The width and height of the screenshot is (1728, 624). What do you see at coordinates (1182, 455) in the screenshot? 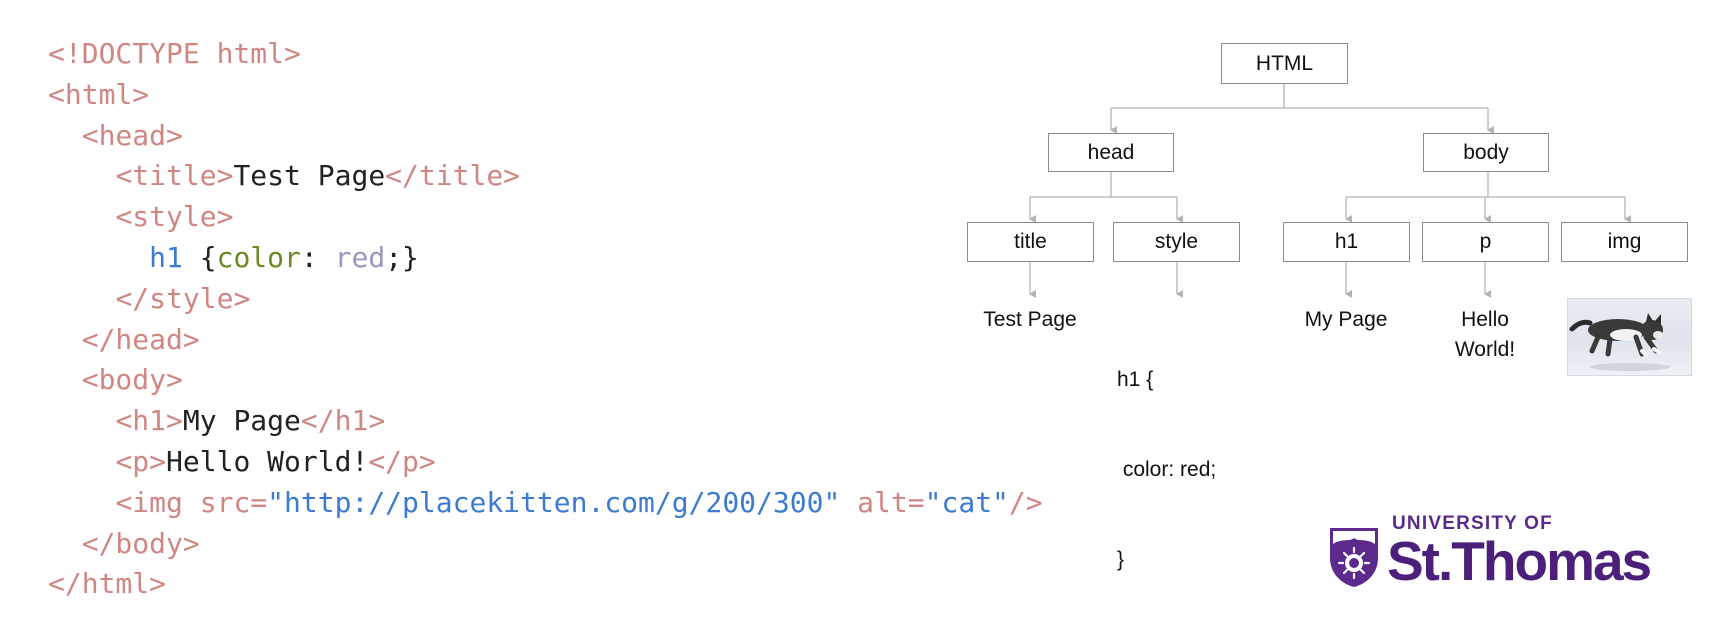
I see `leaf-style-text: h1 { color: red; }` at bounding box center [1182, 455].